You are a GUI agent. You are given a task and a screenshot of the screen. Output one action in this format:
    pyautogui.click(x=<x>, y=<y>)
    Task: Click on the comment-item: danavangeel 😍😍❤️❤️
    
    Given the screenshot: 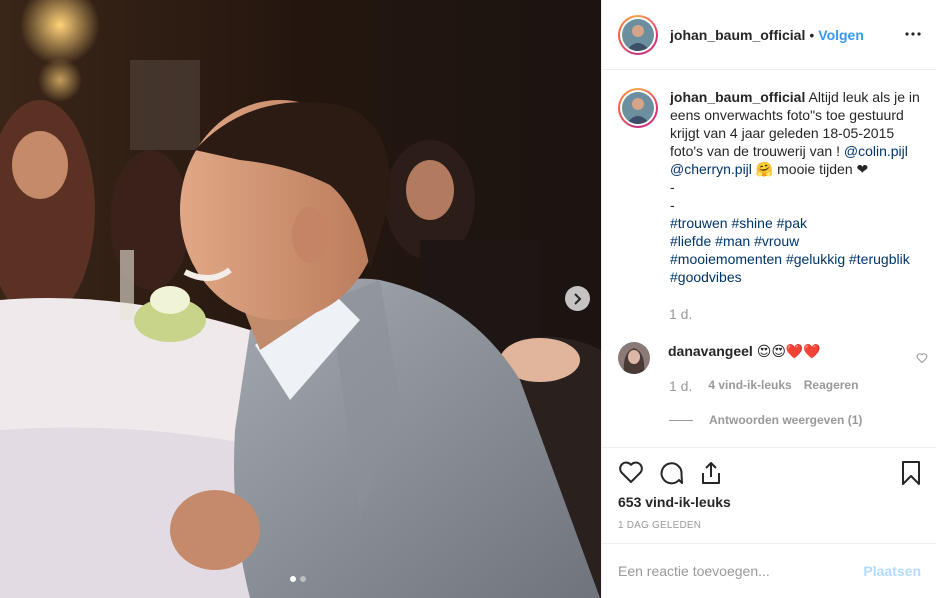 What is the action you would take?
    pyautogui.click(x=774, y=358)
    